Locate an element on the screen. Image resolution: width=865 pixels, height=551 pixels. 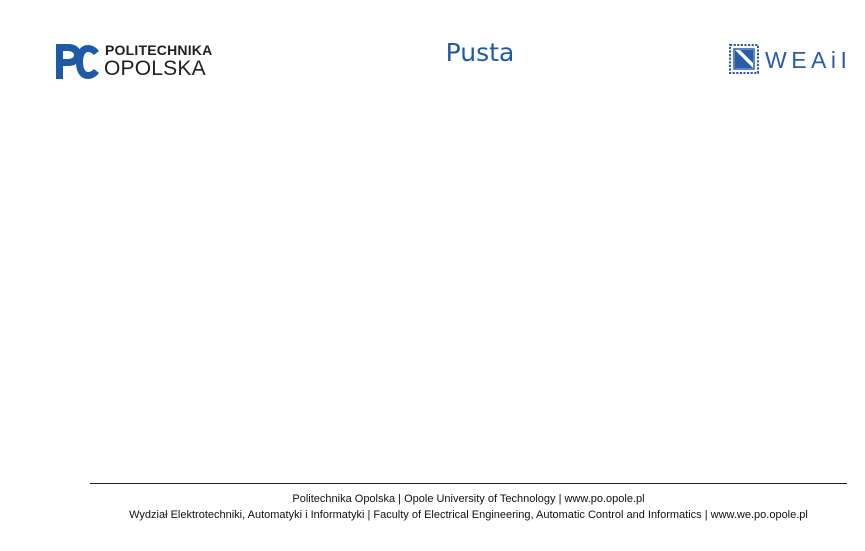
weaii-logo: WEAiI is located at coordinates (792, 60).